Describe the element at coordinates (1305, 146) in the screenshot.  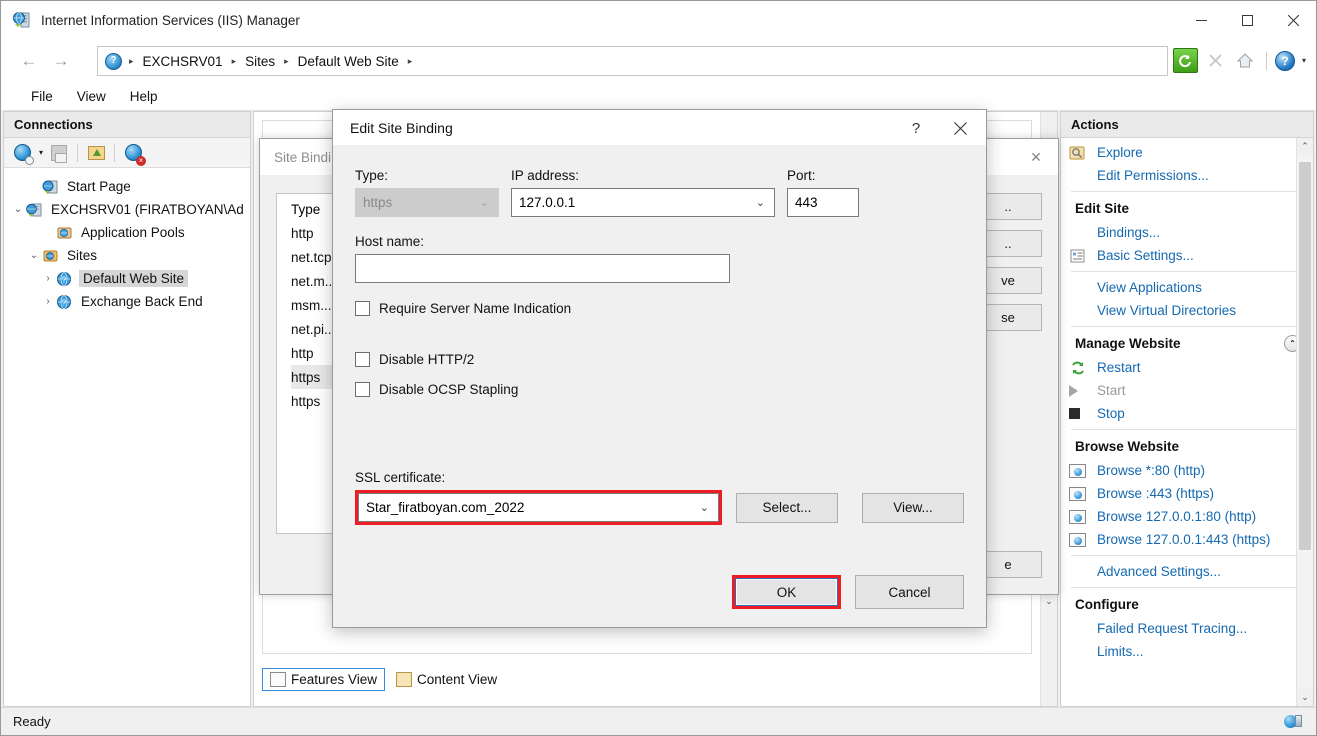
I see `scroll-up-icon: ⌃` at that location.